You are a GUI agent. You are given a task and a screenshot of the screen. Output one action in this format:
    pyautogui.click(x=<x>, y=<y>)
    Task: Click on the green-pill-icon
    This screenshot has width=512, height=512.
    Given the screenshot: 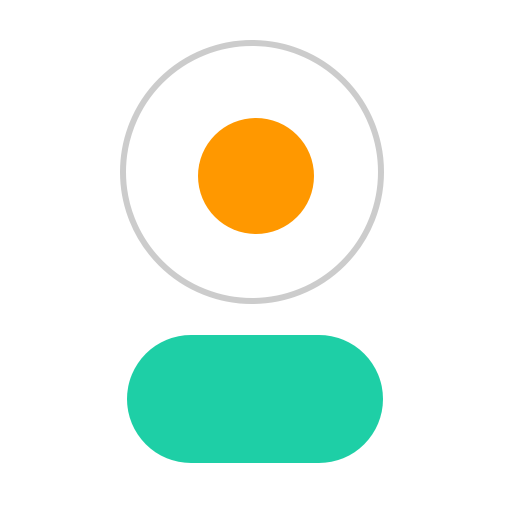 What is the action you would take?
    pyautogui.click(x=255, y=399)
    